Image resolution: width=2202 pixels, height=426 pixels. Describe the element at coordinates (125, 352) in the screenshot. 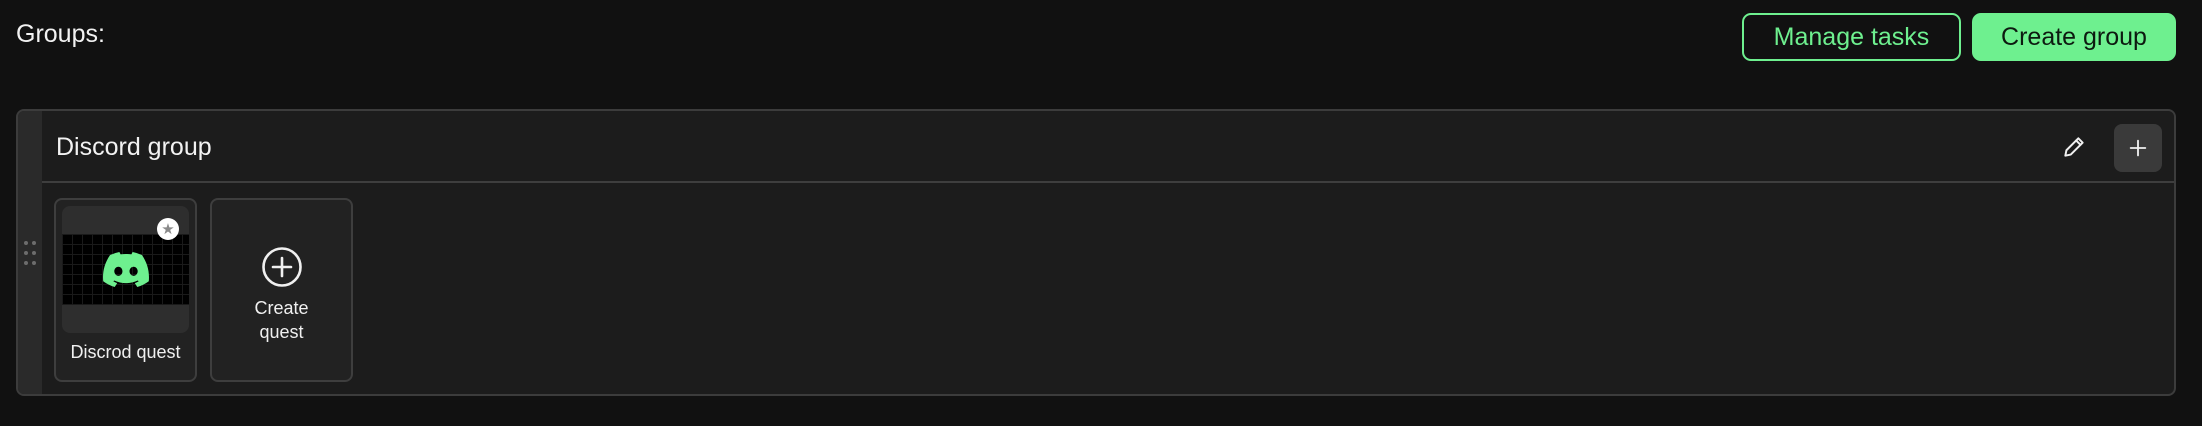

I see `quest-name: Discrod quest` at that location.